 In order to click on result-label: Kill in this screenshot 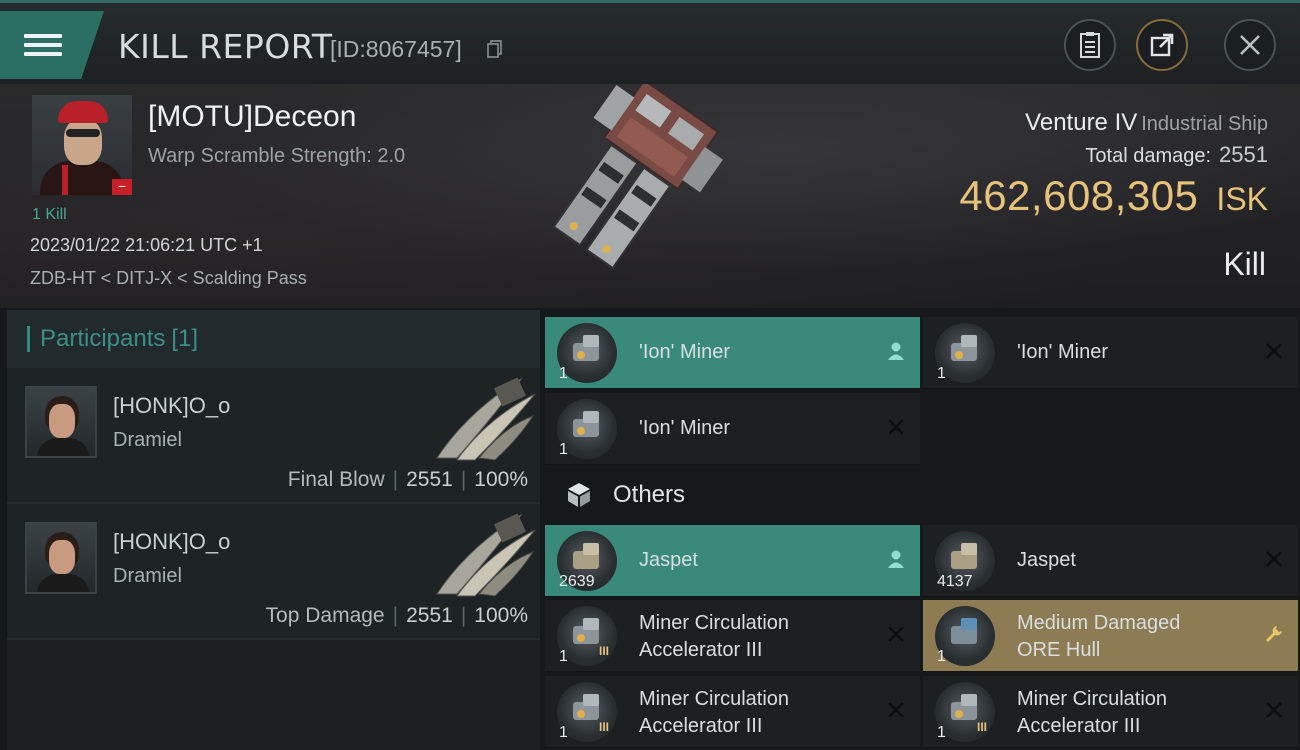, I will do `click(1244, 264)`.